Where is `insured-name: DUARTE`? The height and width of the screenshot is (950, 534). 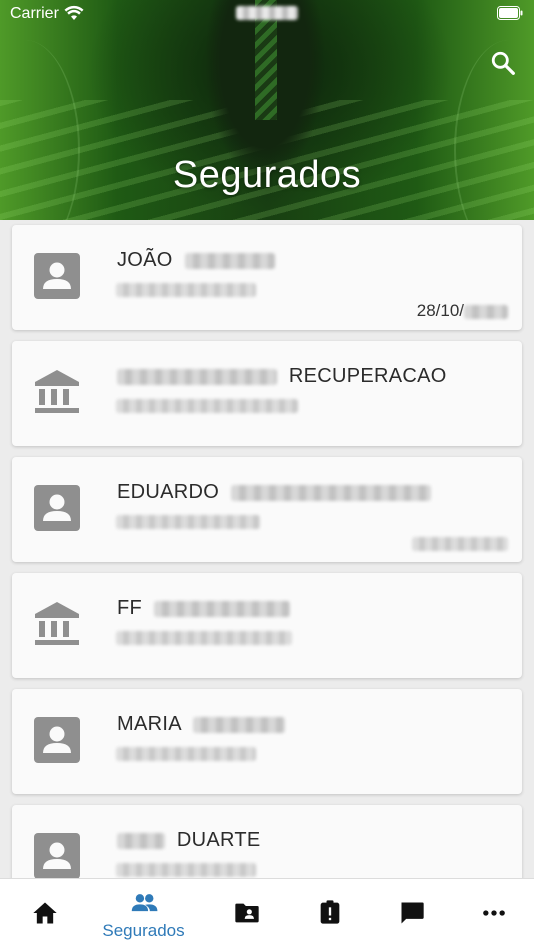
insured-name: DUARTE is located at coordinates (218, 840).